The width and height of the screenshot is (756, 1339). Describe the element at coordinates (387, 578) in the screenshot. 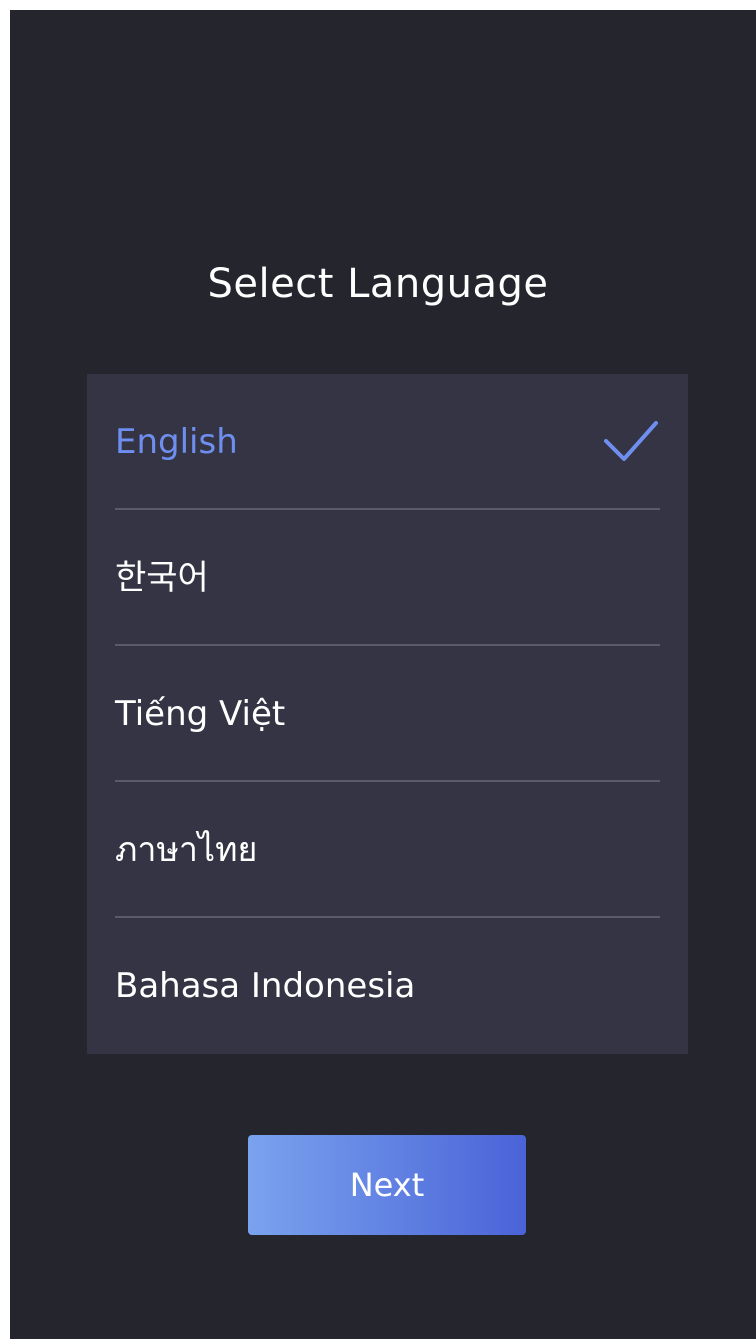

I see `language-option-korean: 한국어` at that location.